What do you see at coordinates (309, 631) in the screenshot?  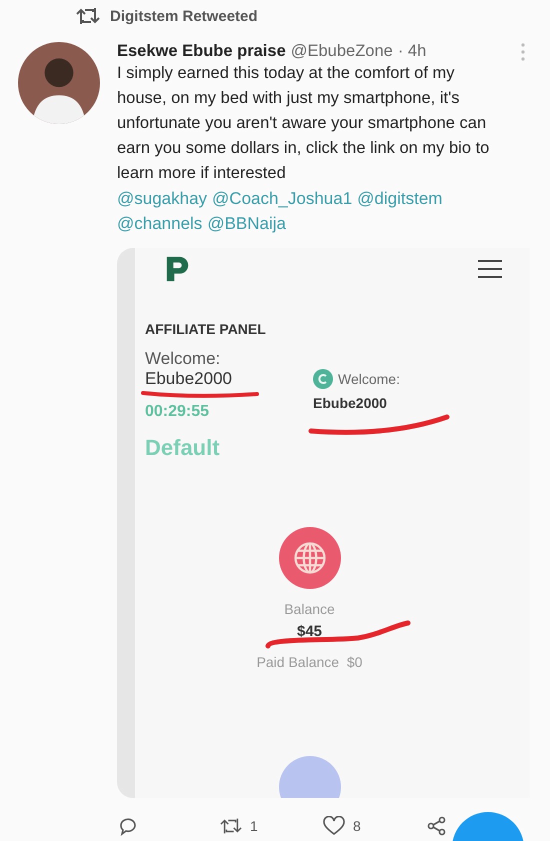 I see `balance-value: $45` at bounding box center [309, 631].